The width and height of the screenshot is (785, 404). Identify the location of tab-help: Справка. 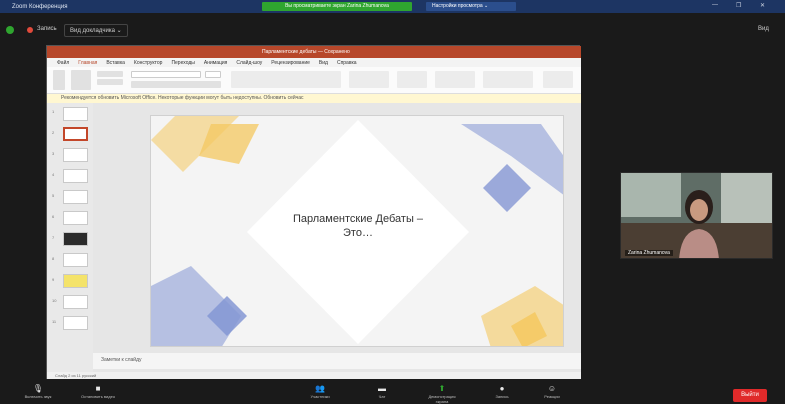
(347, 63).